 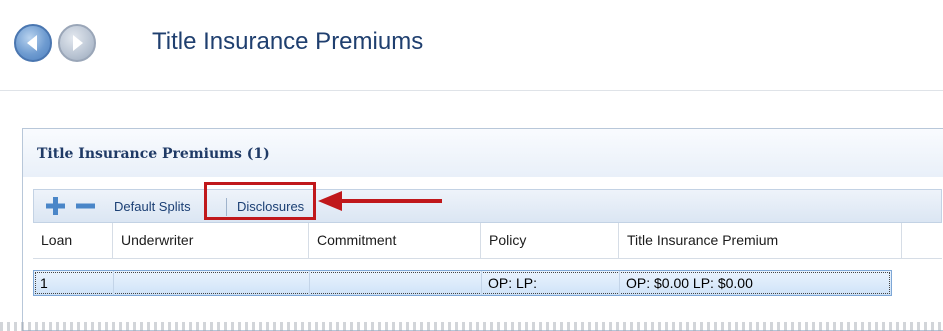 What do you see at coordinates (380, 201) in the screenshot?
I see `callout-arrow-icon` at bounding box center [380, 201].